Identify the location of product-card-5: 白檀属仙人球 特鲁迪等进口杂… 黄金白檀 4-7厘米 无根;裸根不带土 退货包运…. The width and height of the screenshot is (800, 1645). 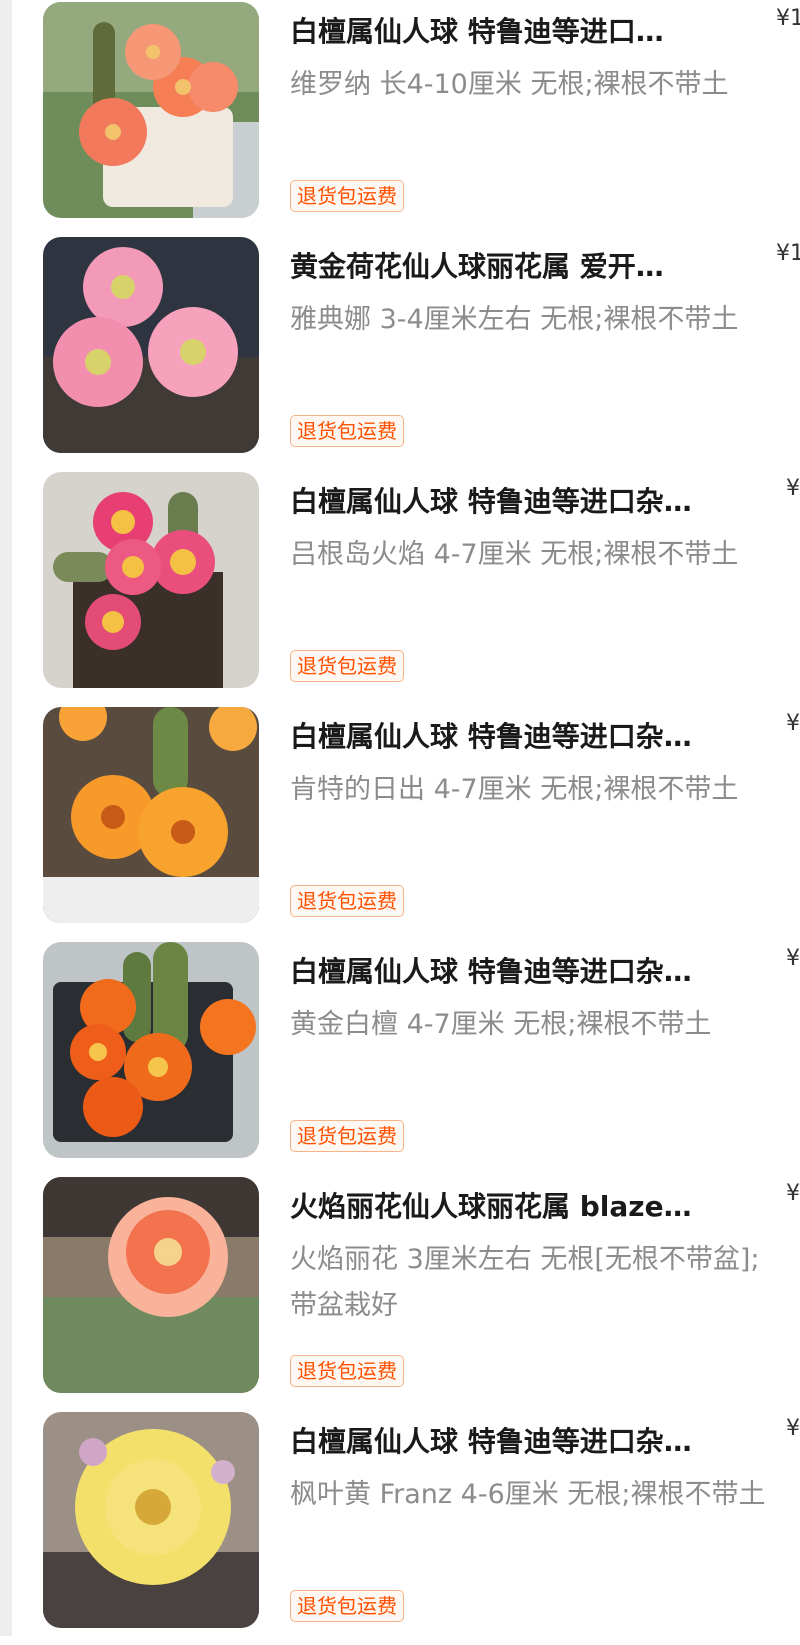
(400, 1057).